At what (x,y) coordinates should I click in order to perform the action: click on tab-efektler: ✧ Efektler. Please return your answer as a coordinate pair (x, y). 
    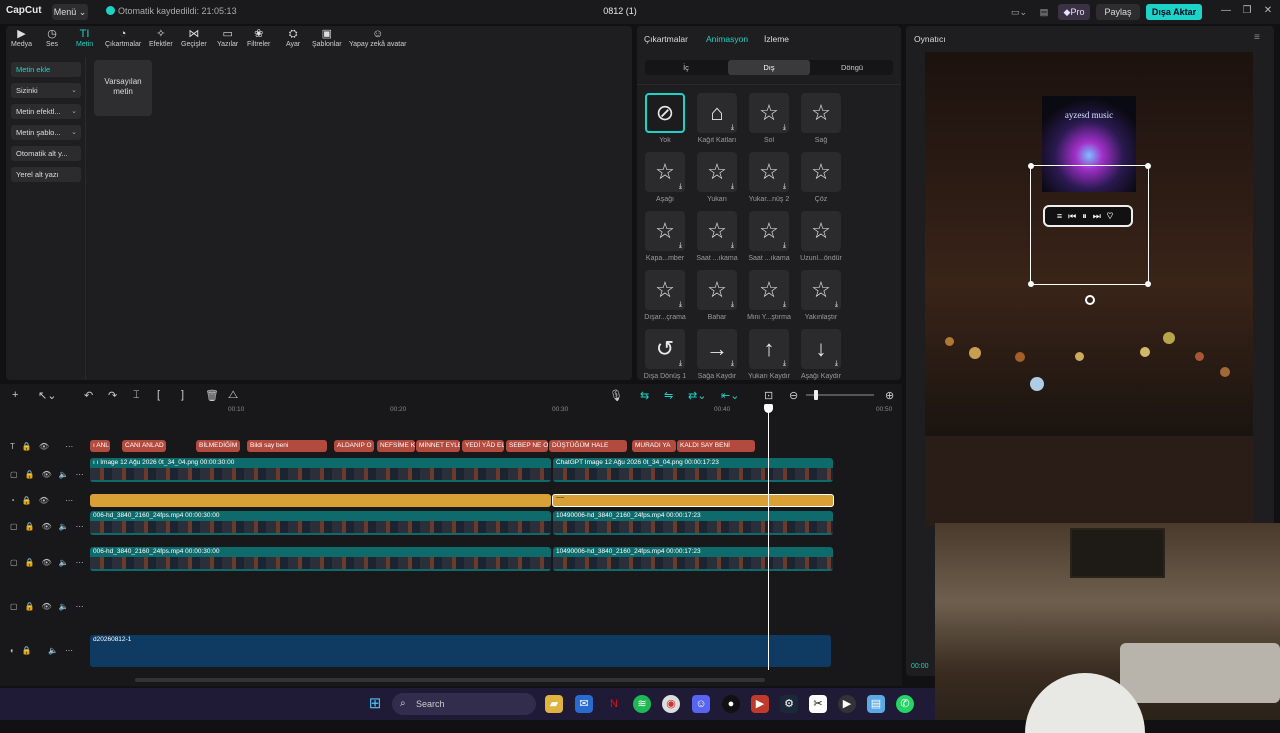
    Looking at the image, I should click on (161, 38).